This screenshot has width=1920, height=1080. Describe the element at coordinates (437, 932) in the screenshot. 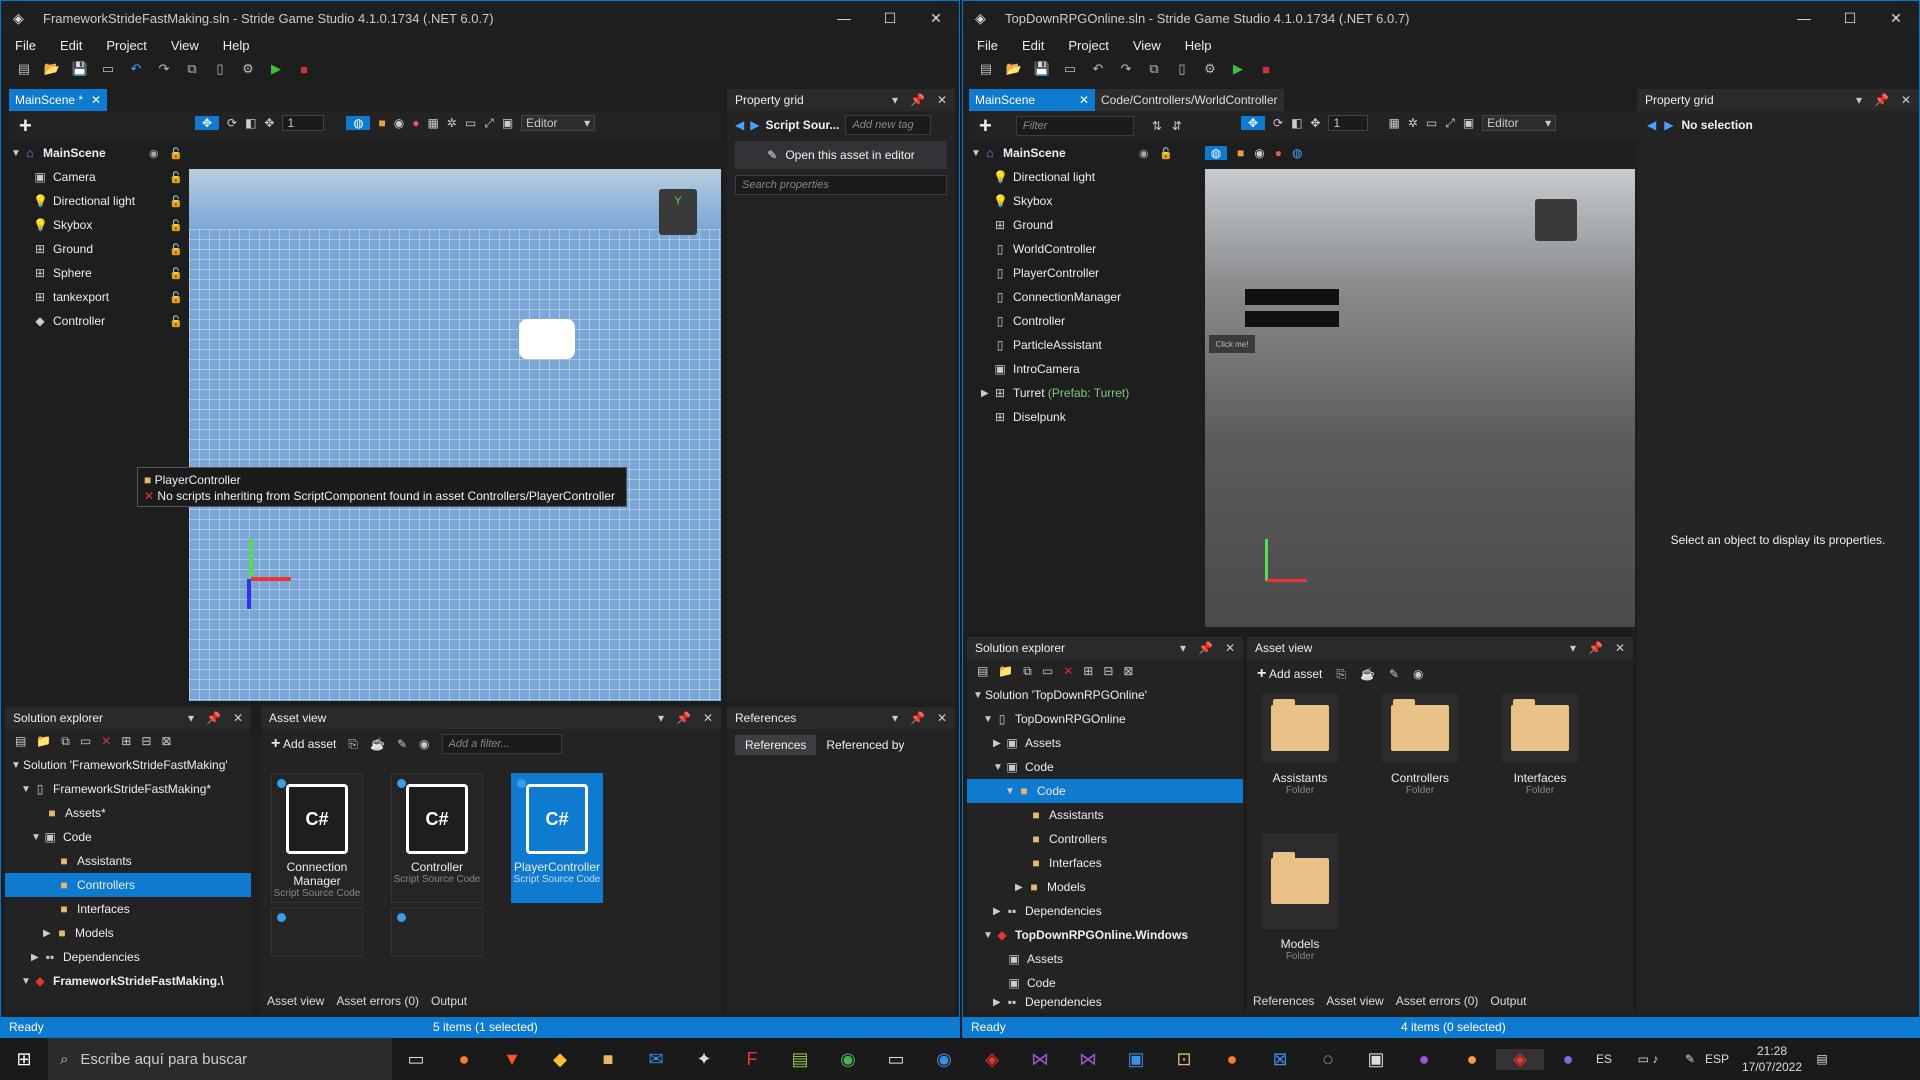

I see `asset-card` at that location.